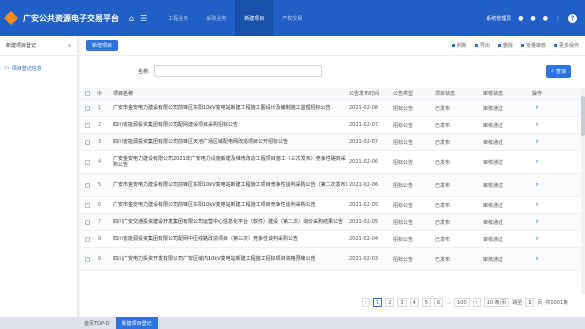  I want to click on tab-procurement: 采购业务, so click(216, 18).